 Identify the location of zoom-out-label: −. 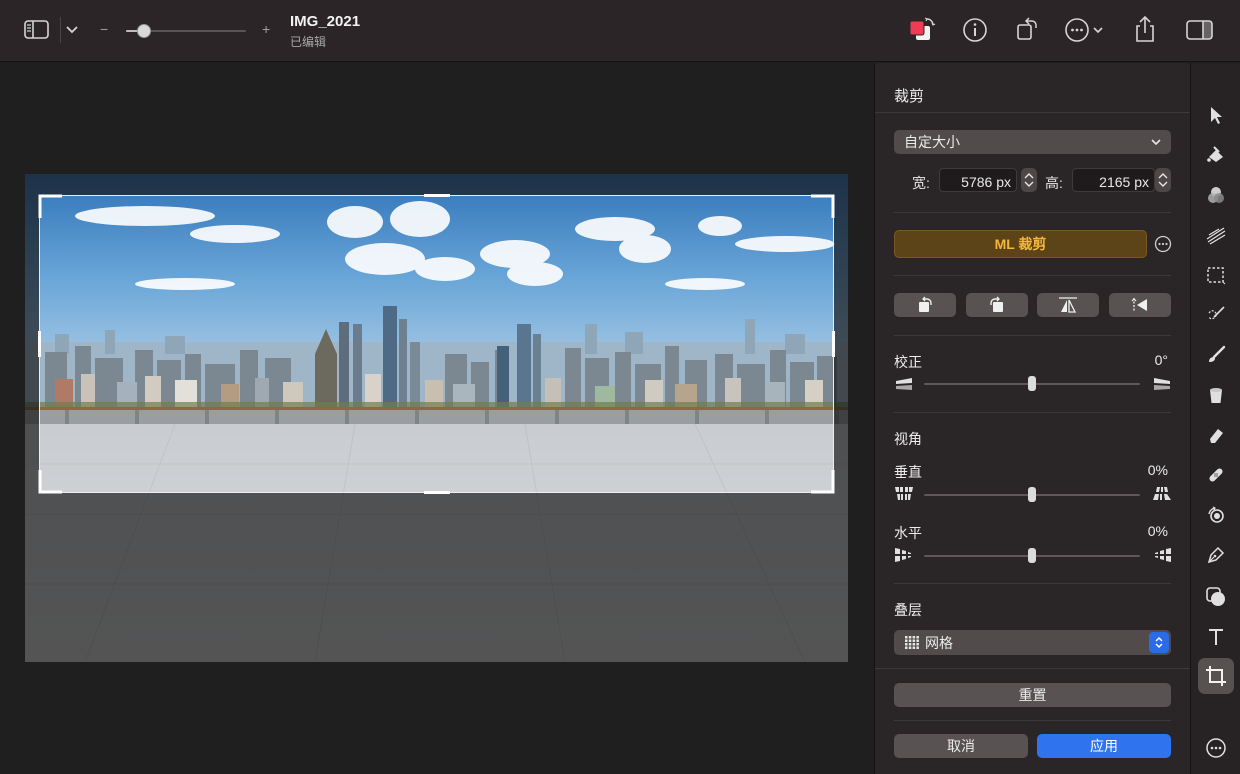
(104, 29).